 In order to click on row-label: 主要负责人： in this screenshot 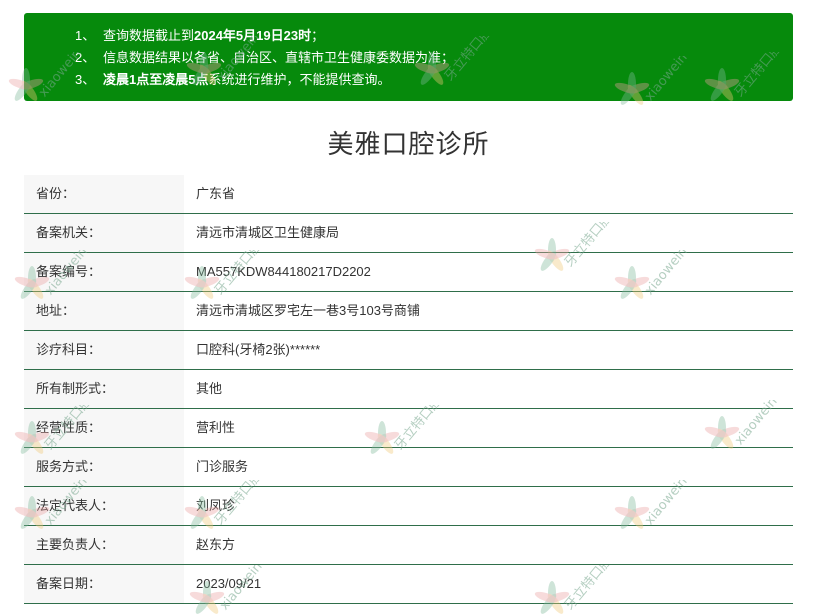, I will do `click(104, 545)`.